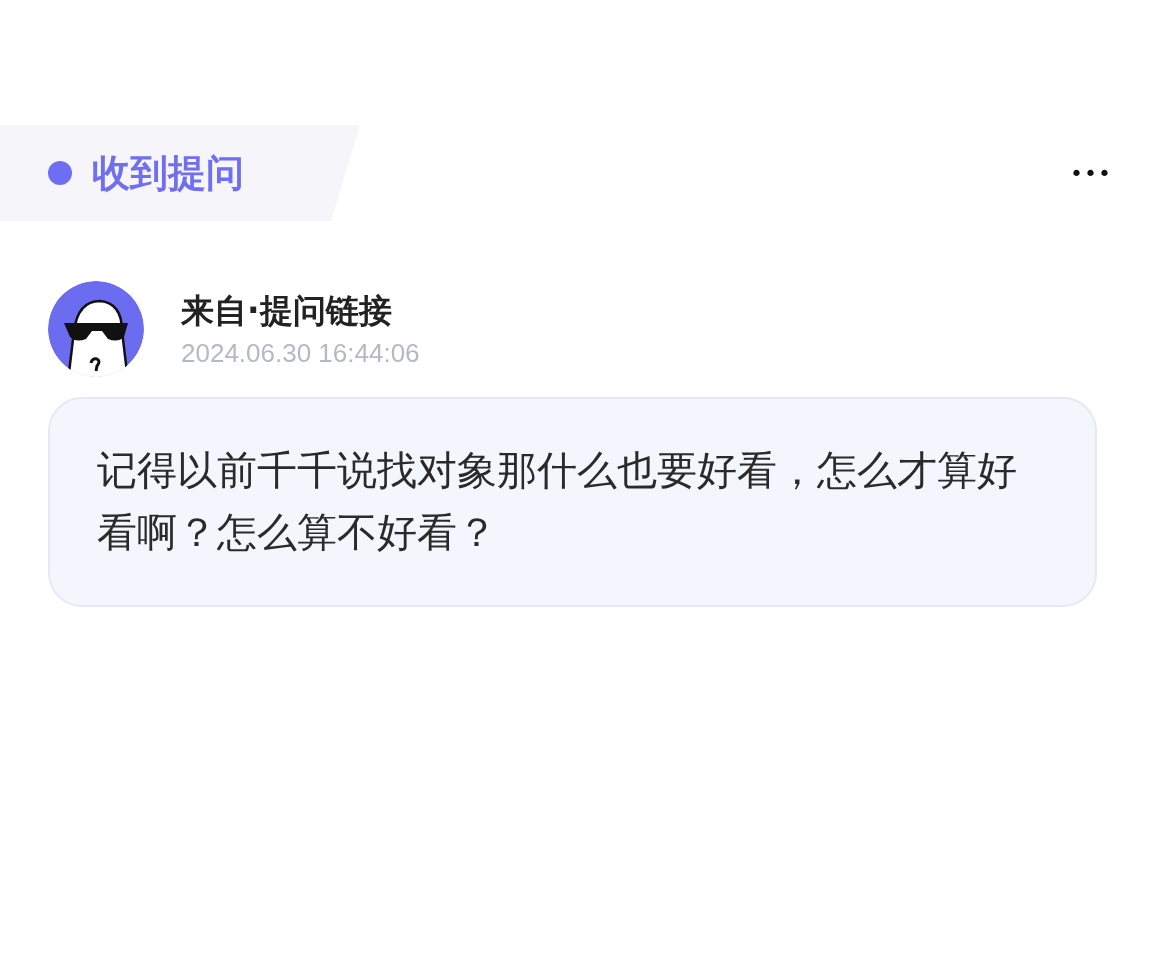 The width and height of the screenshot is (1170, 971). I want to click on avatar-icon, so click(96, 329).